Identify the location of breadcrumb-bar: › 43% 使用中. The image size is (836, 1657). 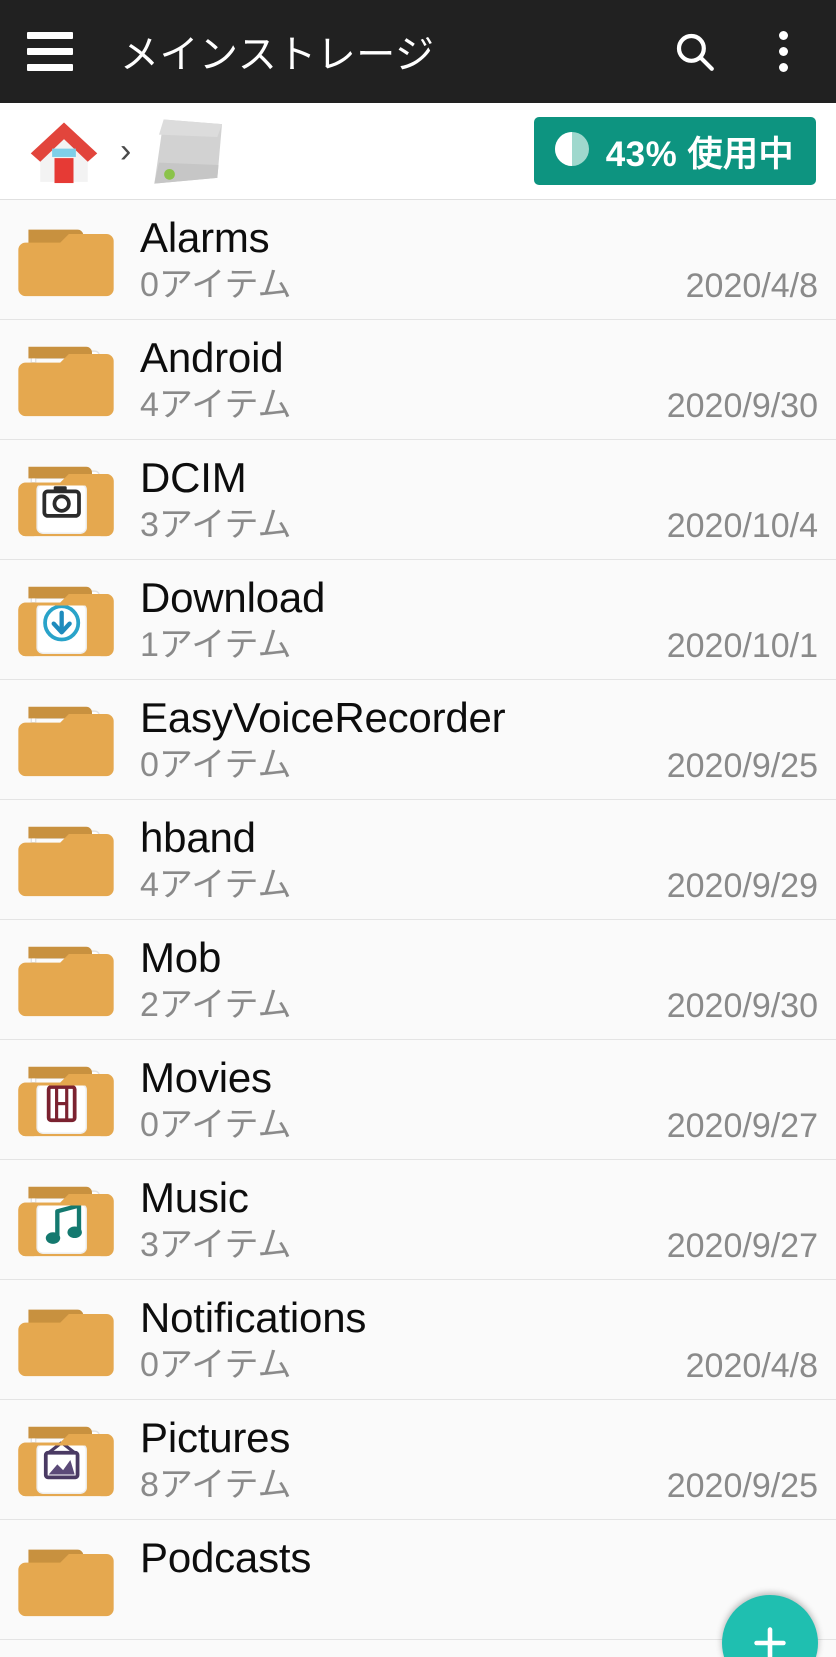
(418, 151).